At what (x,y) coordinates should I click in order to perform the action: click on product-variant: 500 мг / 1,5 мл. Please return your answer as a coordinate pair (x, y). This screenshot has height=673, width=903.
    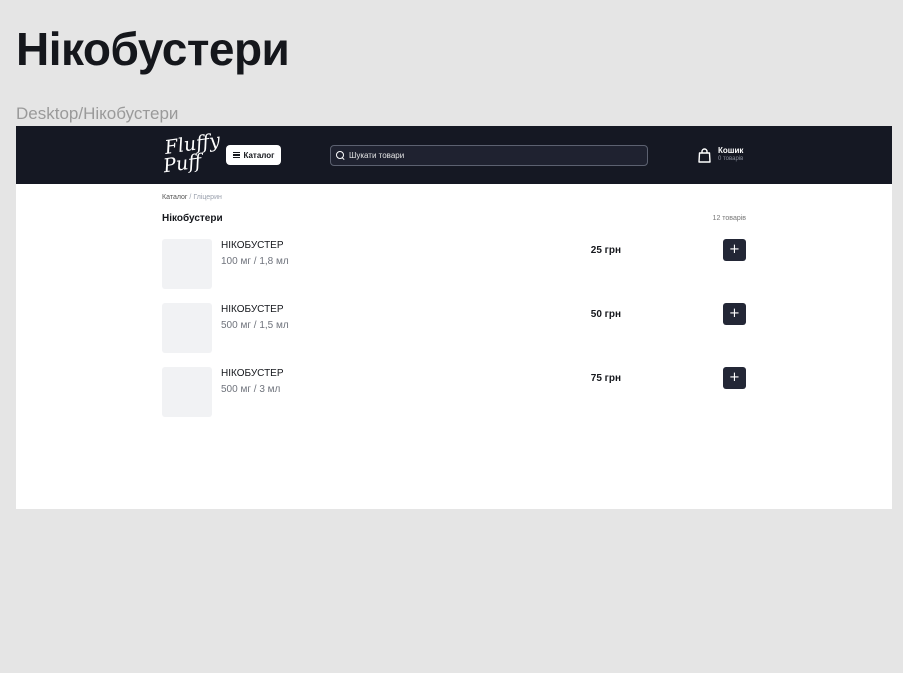
    Looking at the image, I should click on (255, 325).